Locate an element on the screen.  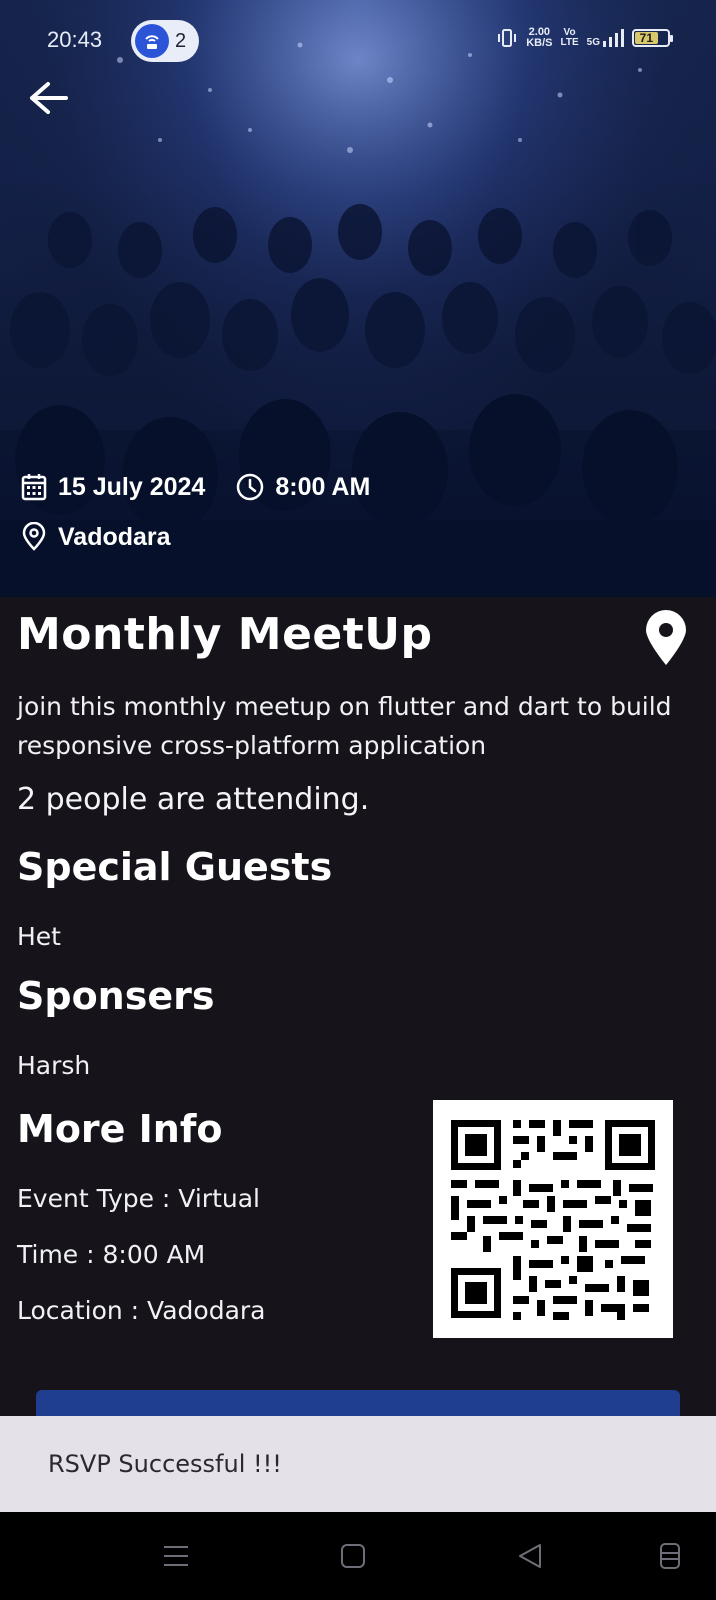
back-triangle-icon is located at coordinates (530, 1556).